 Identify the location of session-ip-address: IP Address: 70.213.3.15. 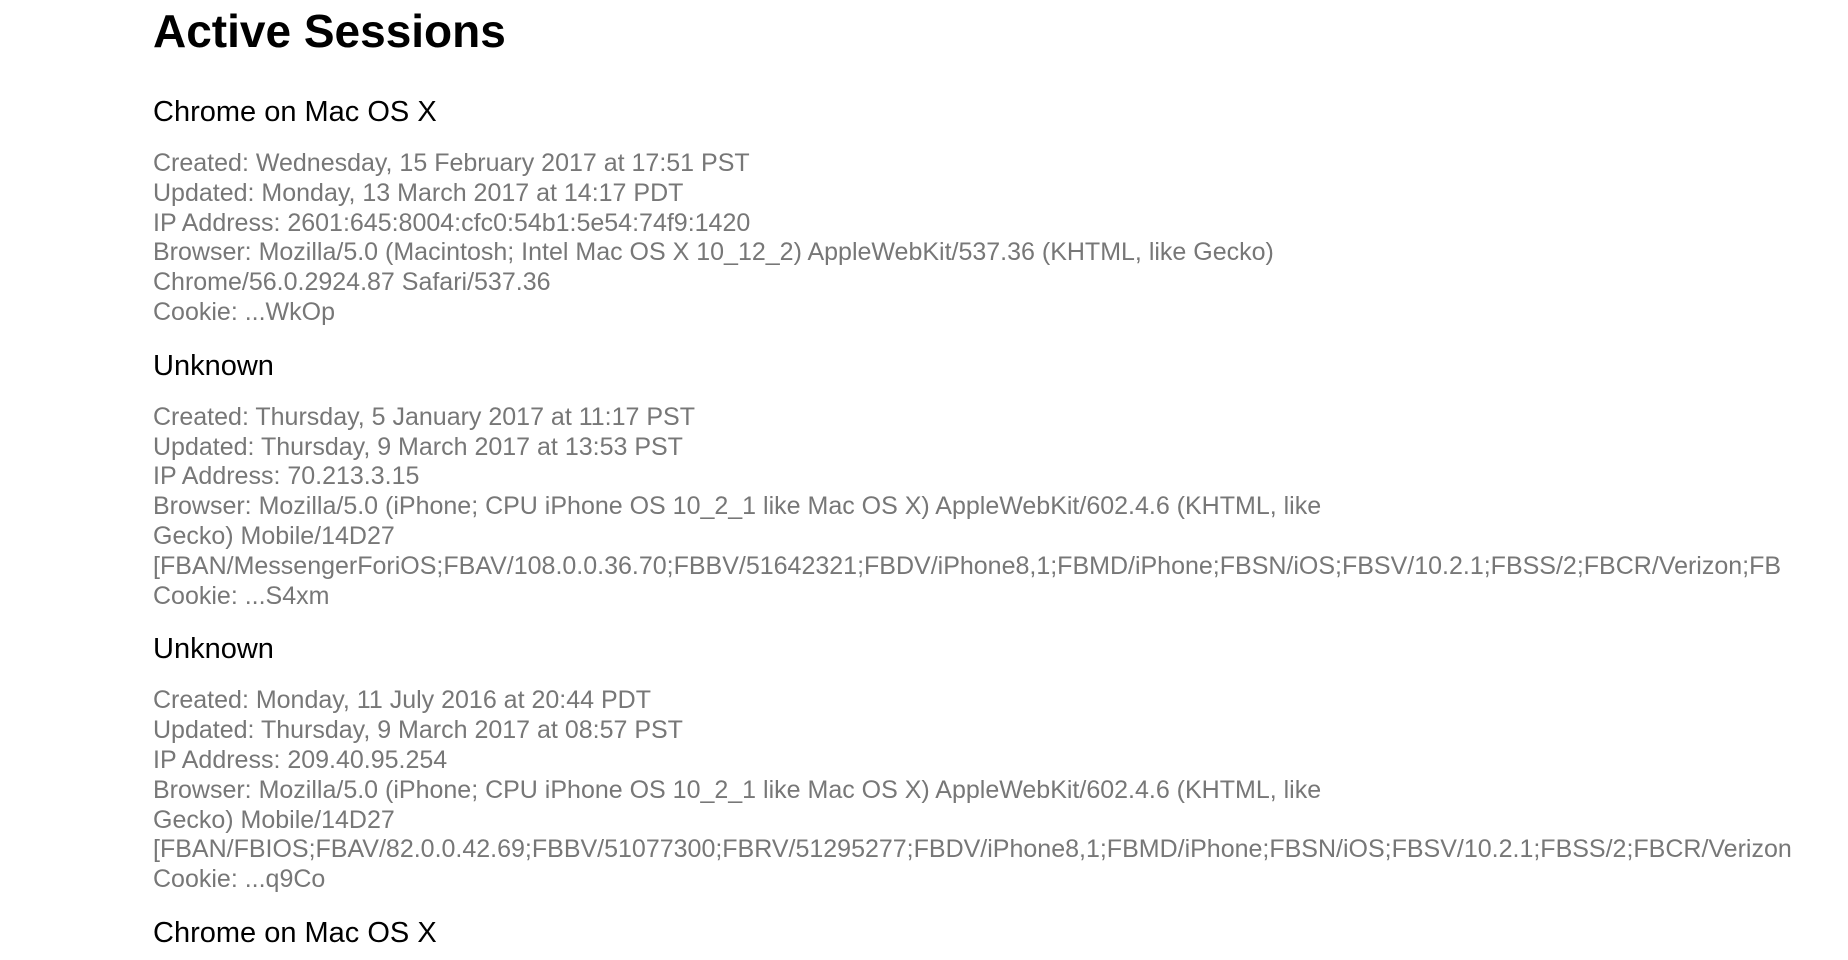
(286, 476).